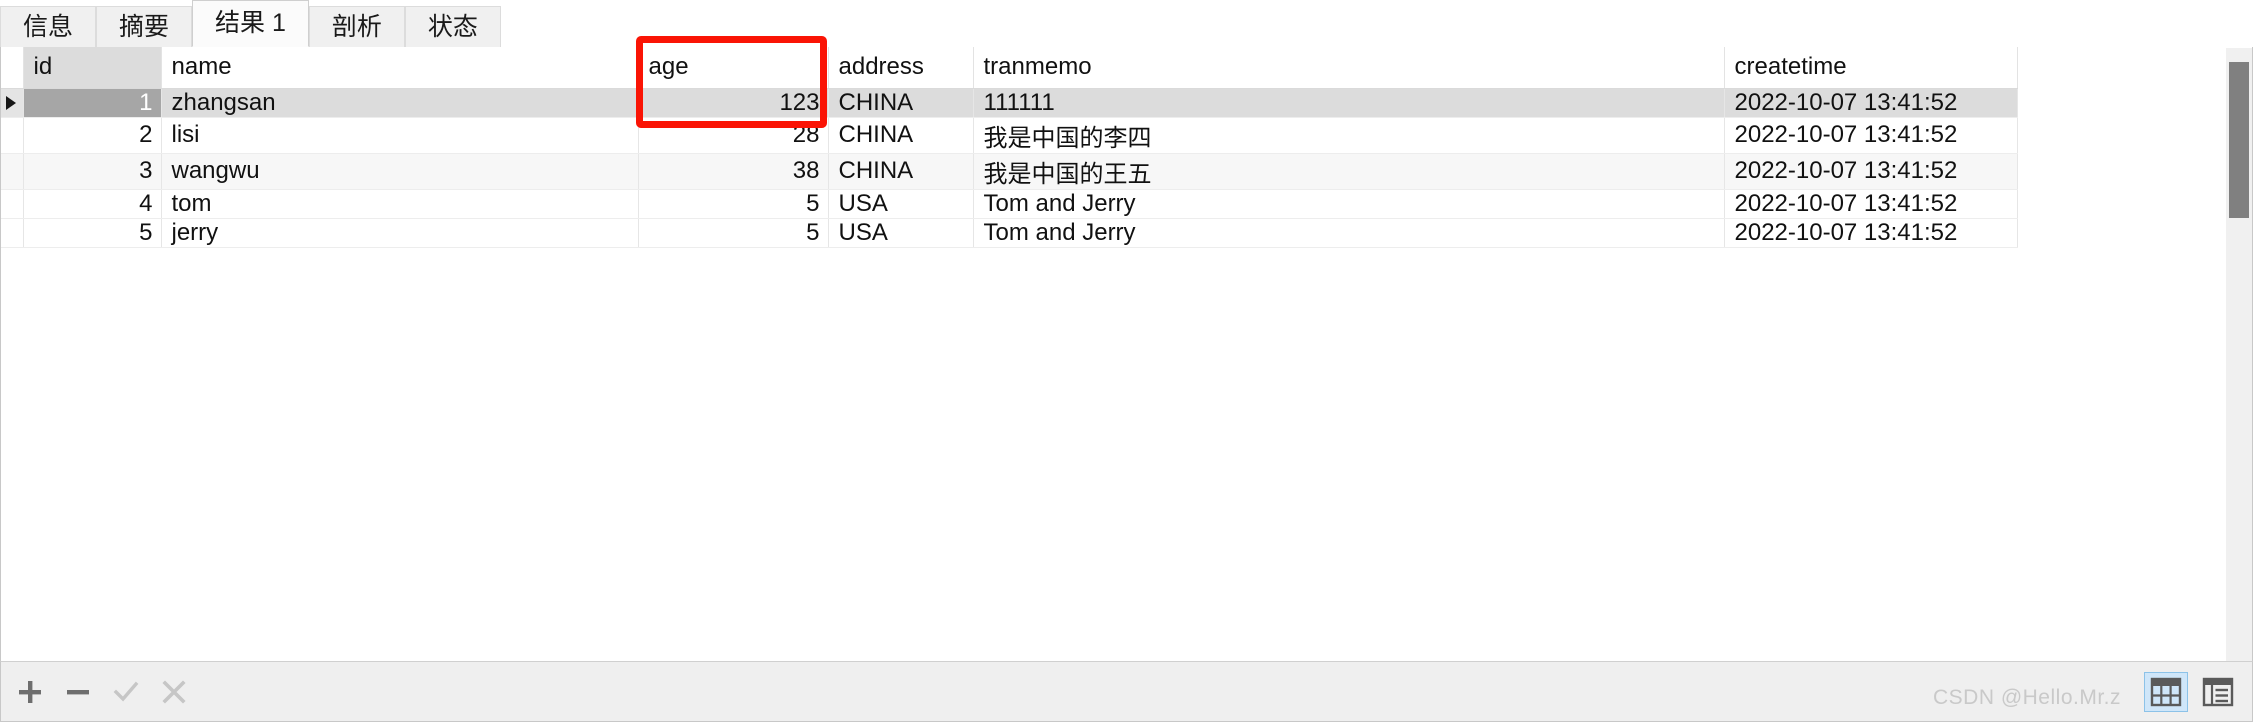 The height and width of the screenshot is (722, 2253). Describe the element at coordinates (92, 135) in the screenshot. I see `cell-id: 2` at that location.